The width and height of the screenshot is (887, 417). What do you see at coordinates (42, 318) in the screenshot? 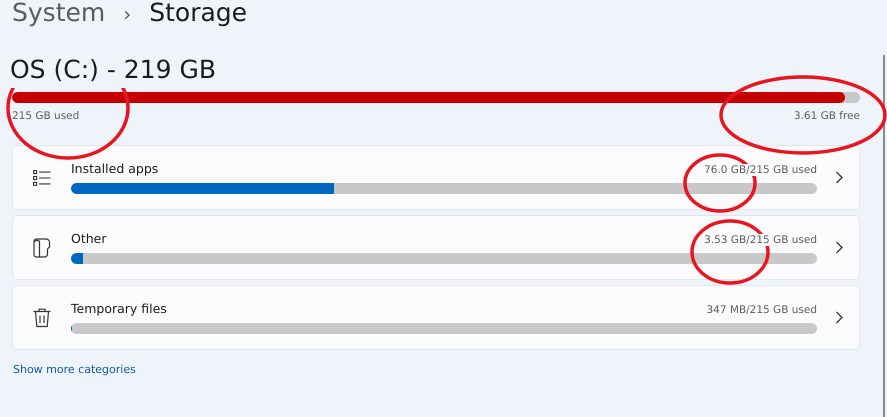
I see `trash-icon` at bounding box center [42, 318].